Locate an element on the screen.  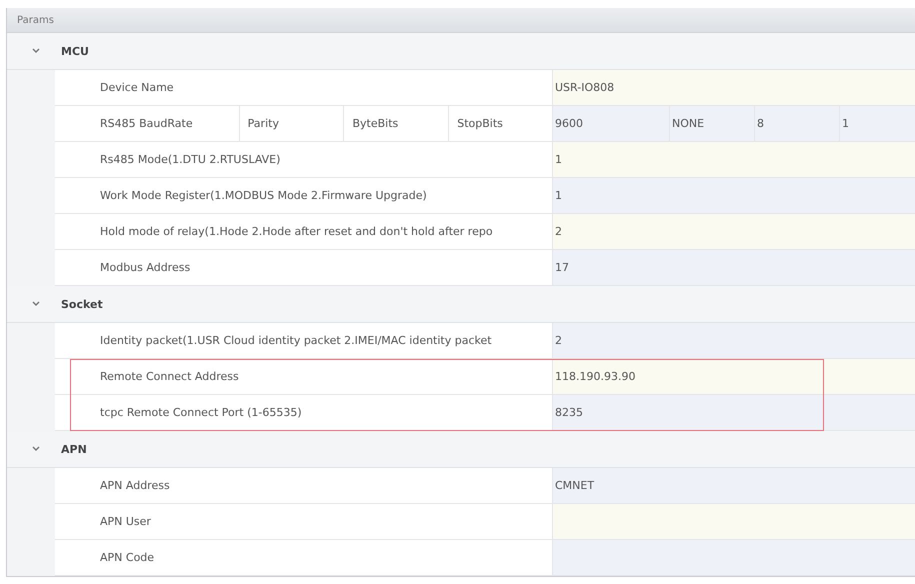
property-label: APN Address is located at coordinates (134, 486).